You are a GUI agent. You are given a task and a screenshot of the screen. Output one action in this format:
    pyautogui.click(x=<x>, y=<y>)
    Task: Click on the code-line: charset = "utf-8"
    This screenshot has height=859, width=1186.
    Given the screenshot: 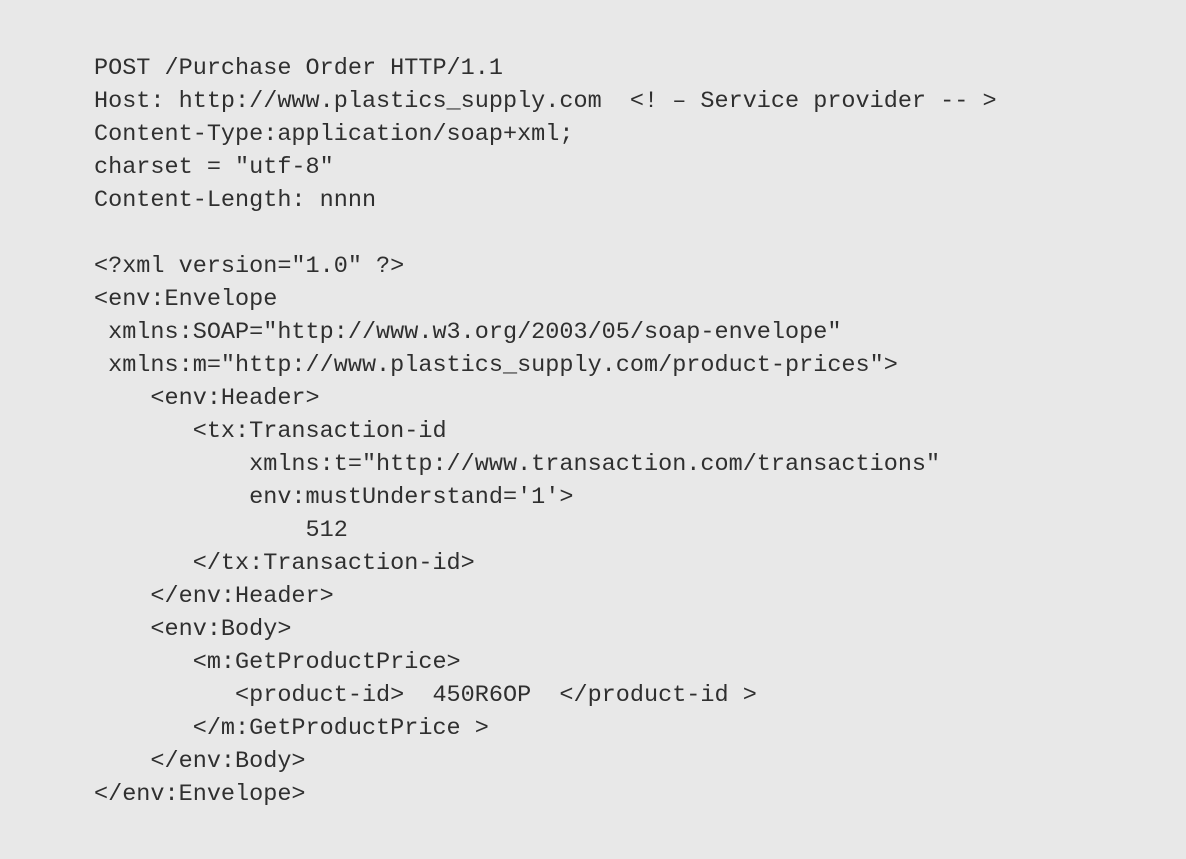 What is the action you would take?
    pyautogui.click(x=214, y=167)
    